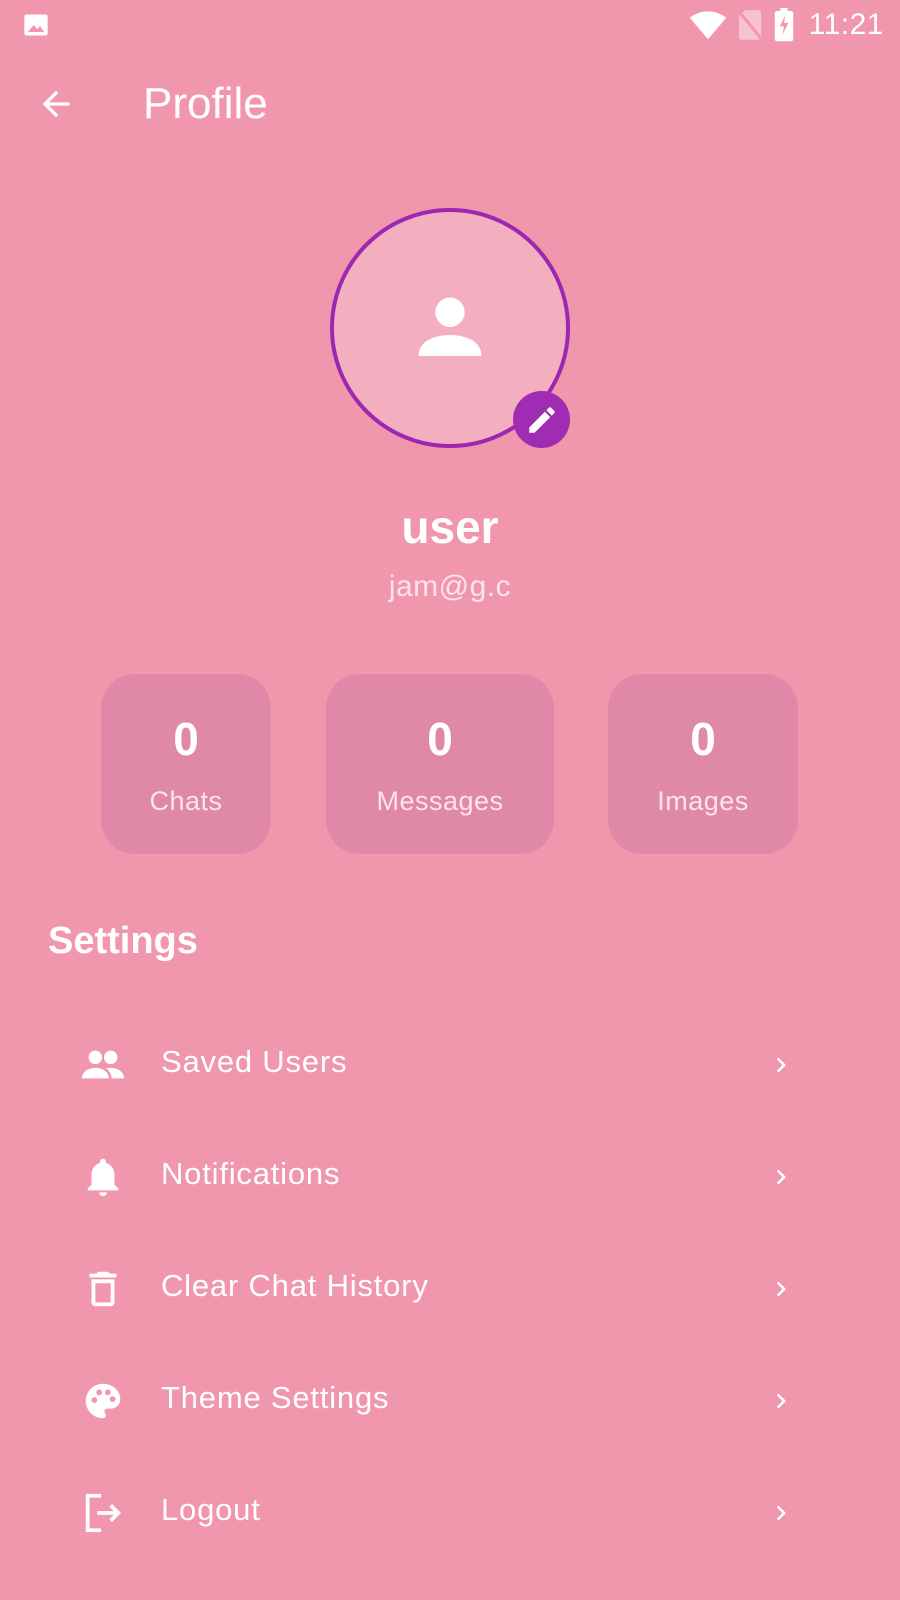 This screenshot has width=900, height=1600. What do you see at coordinates (186, 801) in the screenshot?
I see `stat-label: Chats` at bounding box center [186, 801].